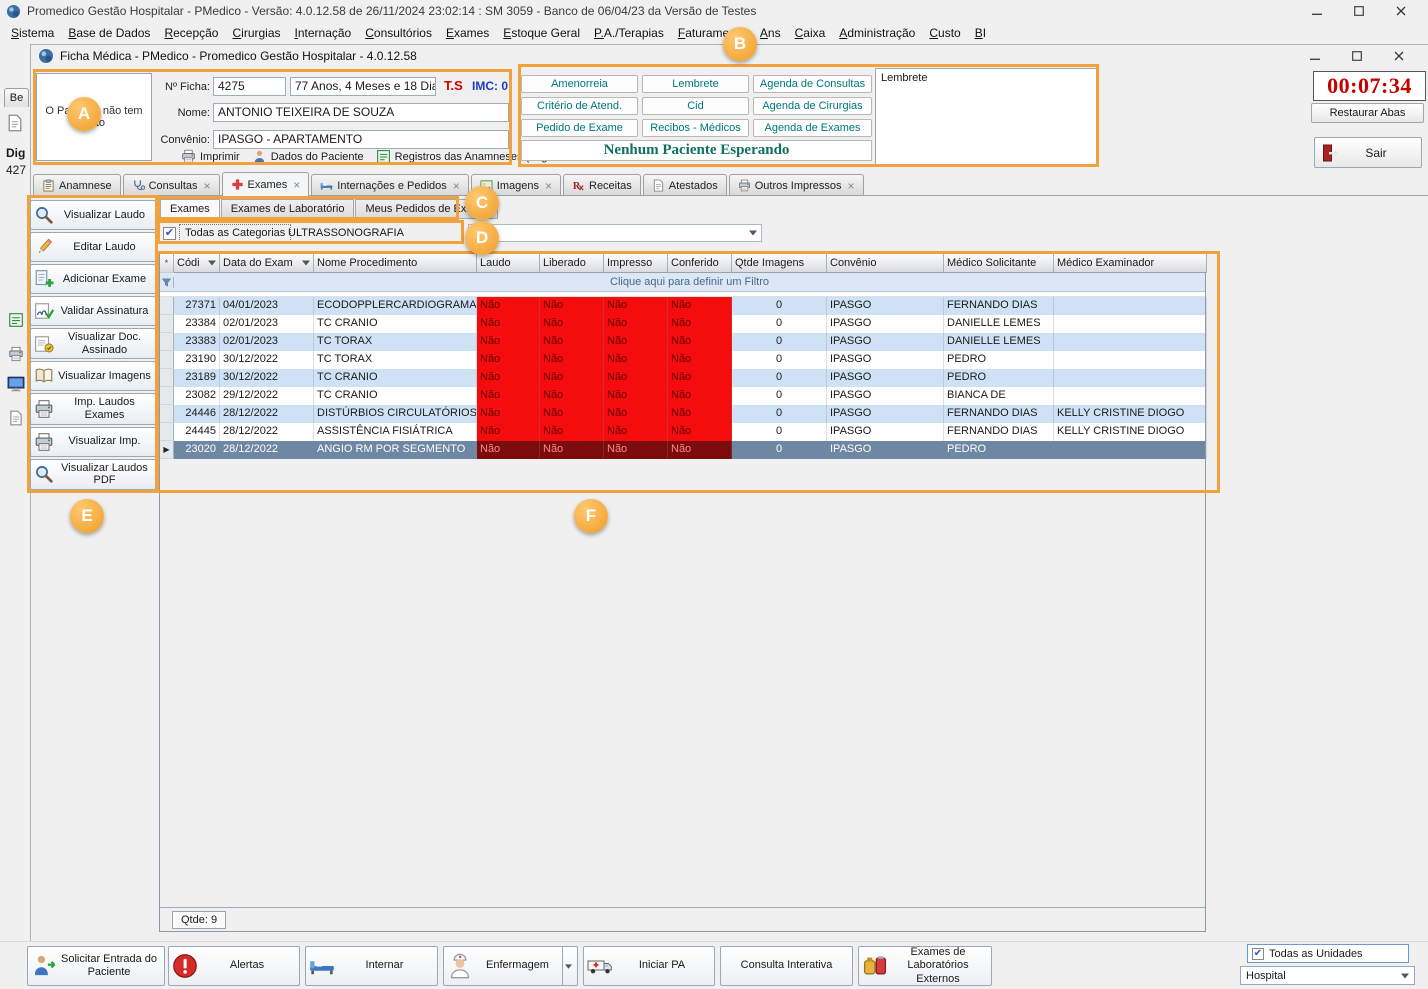  Describe the element at coordinates (1399, 56) in the screenshot. I see `inner-close-button` at that location.